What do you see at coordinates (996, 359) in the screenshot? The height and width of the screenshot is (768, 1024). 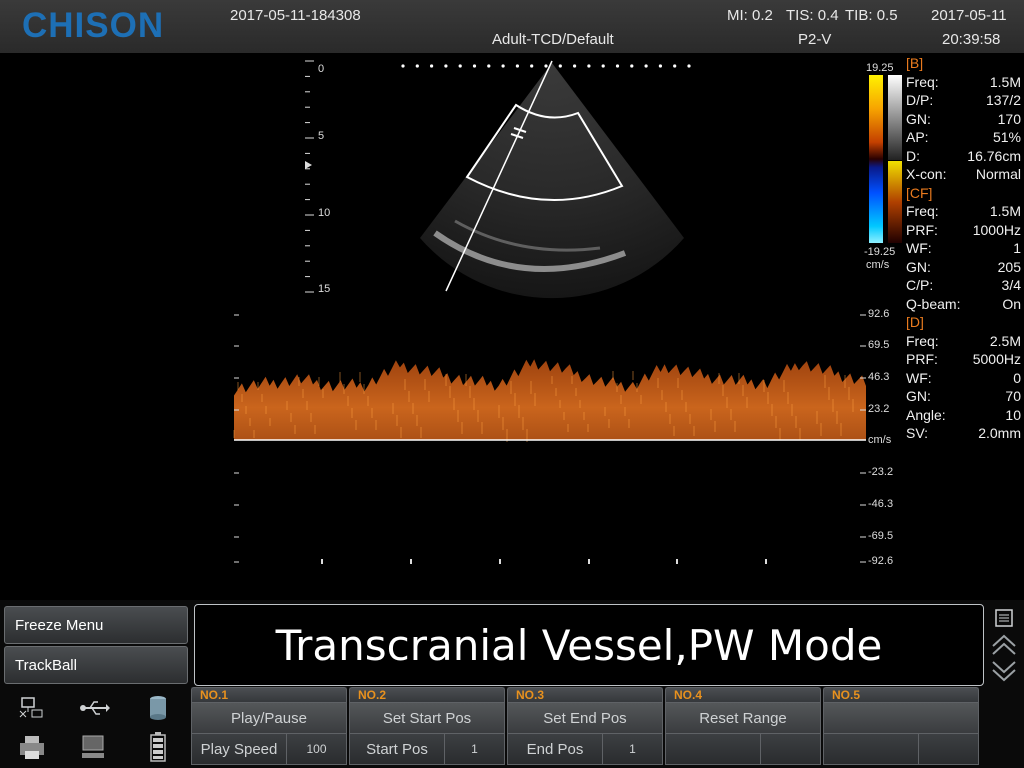 I see `param-value: 5000Hz` at bounding box center [996, 359].